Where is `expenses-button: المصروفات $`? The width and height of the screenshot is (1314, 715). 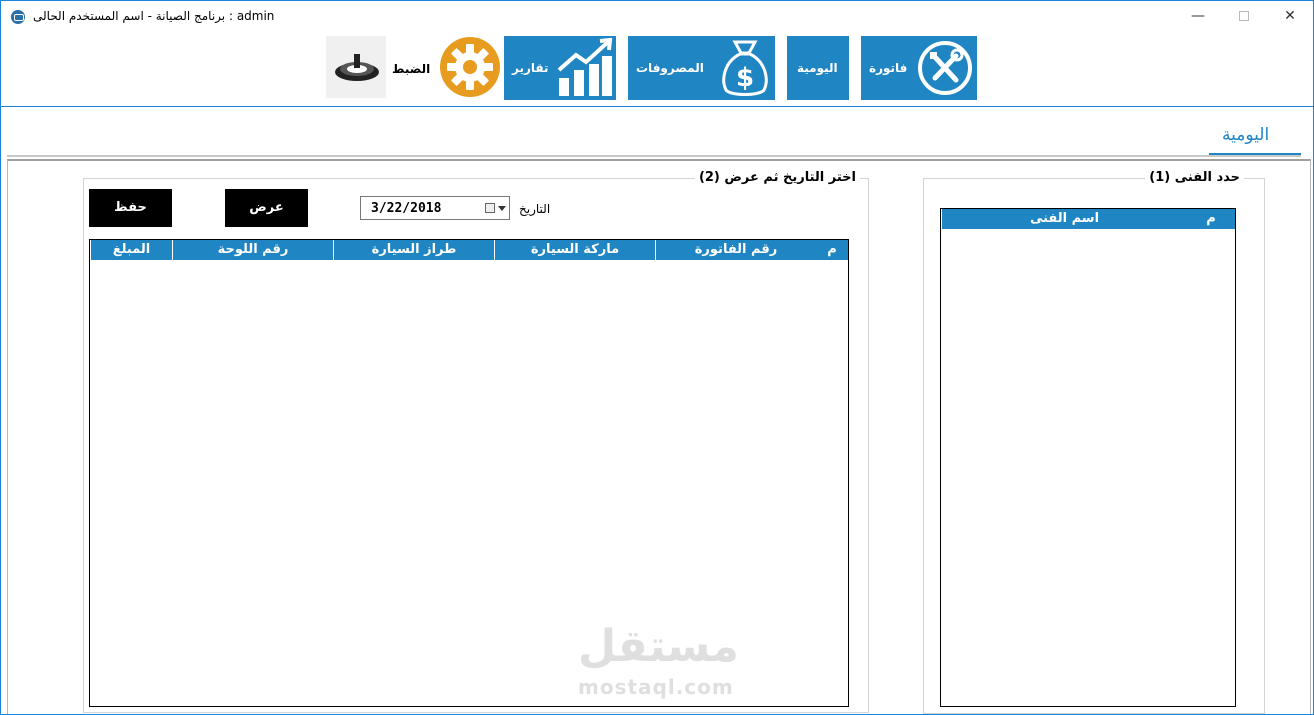
expenses-button: المصروفات $ is located at coordinates (701, 68).